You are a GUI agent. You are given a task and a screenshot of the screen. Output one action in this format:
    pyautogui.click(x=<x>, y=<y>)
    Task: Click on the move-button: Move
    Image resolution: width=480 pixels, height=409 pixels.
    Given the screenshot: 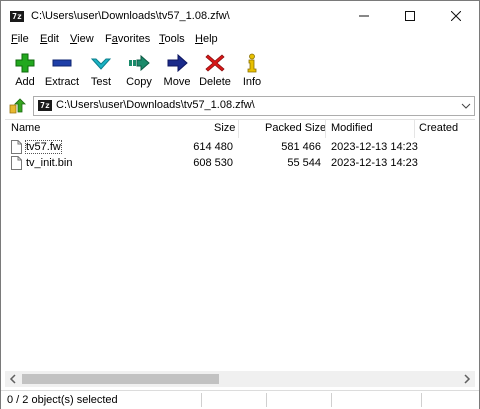 What is the action you would take?
    pyautogui.click(x=177, y=72)
    